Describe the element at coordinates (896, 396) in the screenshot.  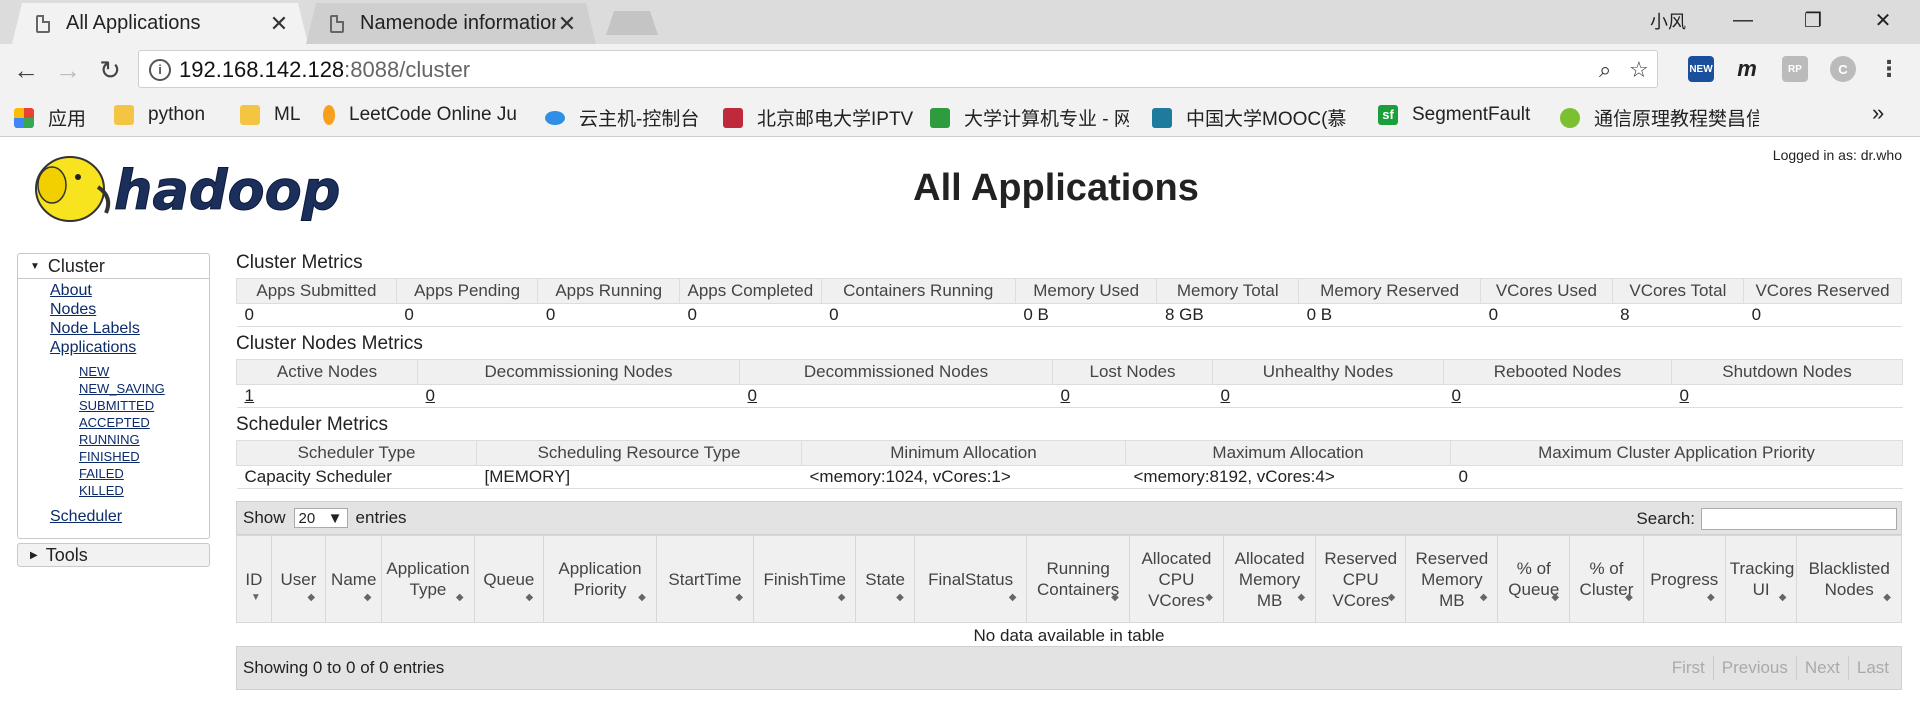
I see `link-decommissioned-nodes: 0` at that location.